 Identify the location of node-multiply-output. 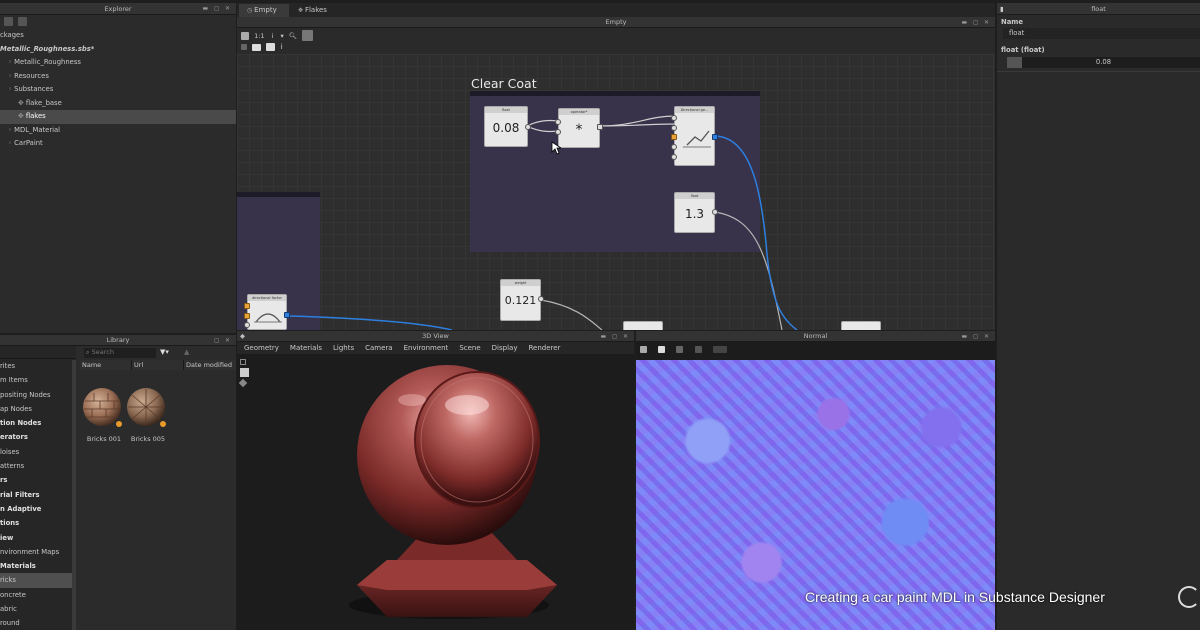
(600, 127).